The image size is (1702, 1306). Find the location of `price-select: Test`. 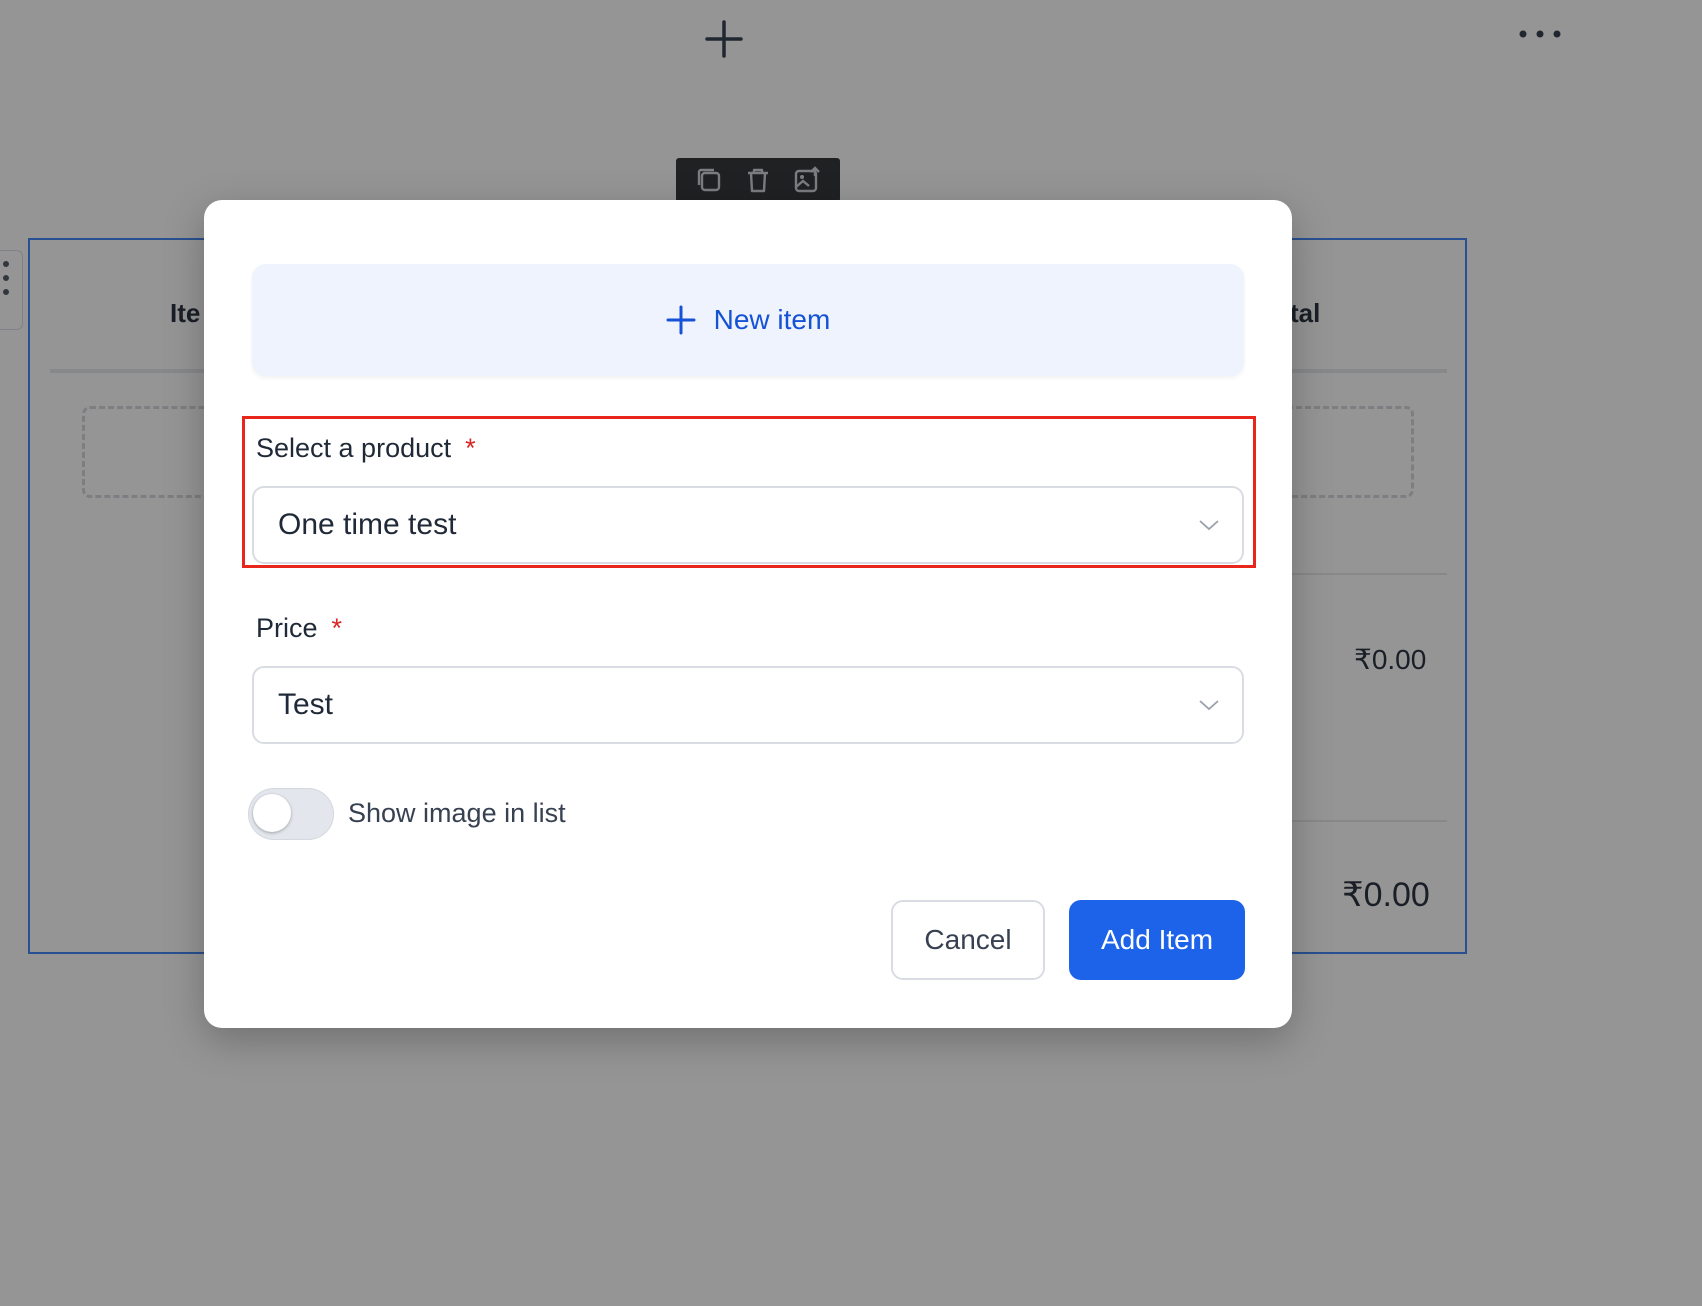

price-select: Test is located at coordinates (748, 705).